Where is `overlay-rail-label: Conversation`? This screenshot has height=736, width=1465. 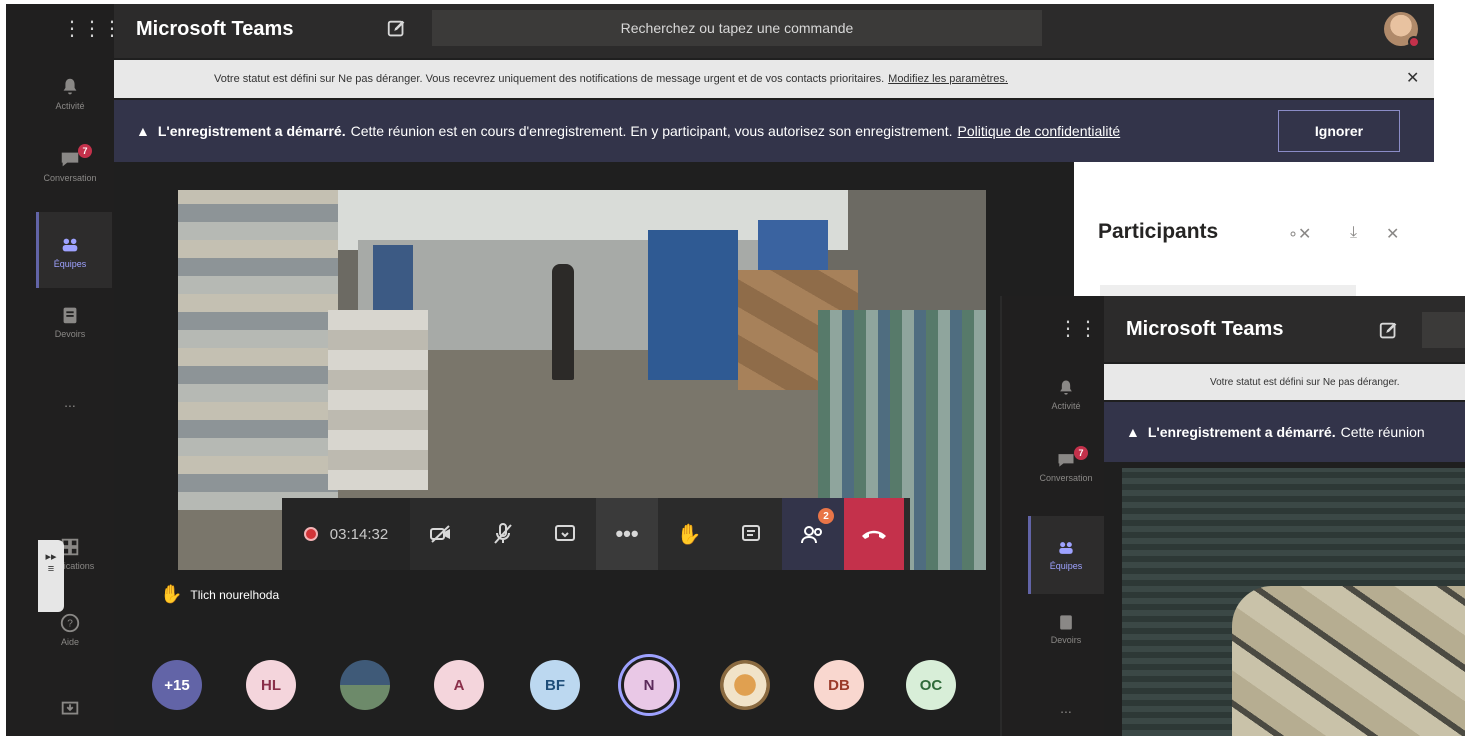 overlay-rail-label: Conversation is located at coordinates (1066, 478).